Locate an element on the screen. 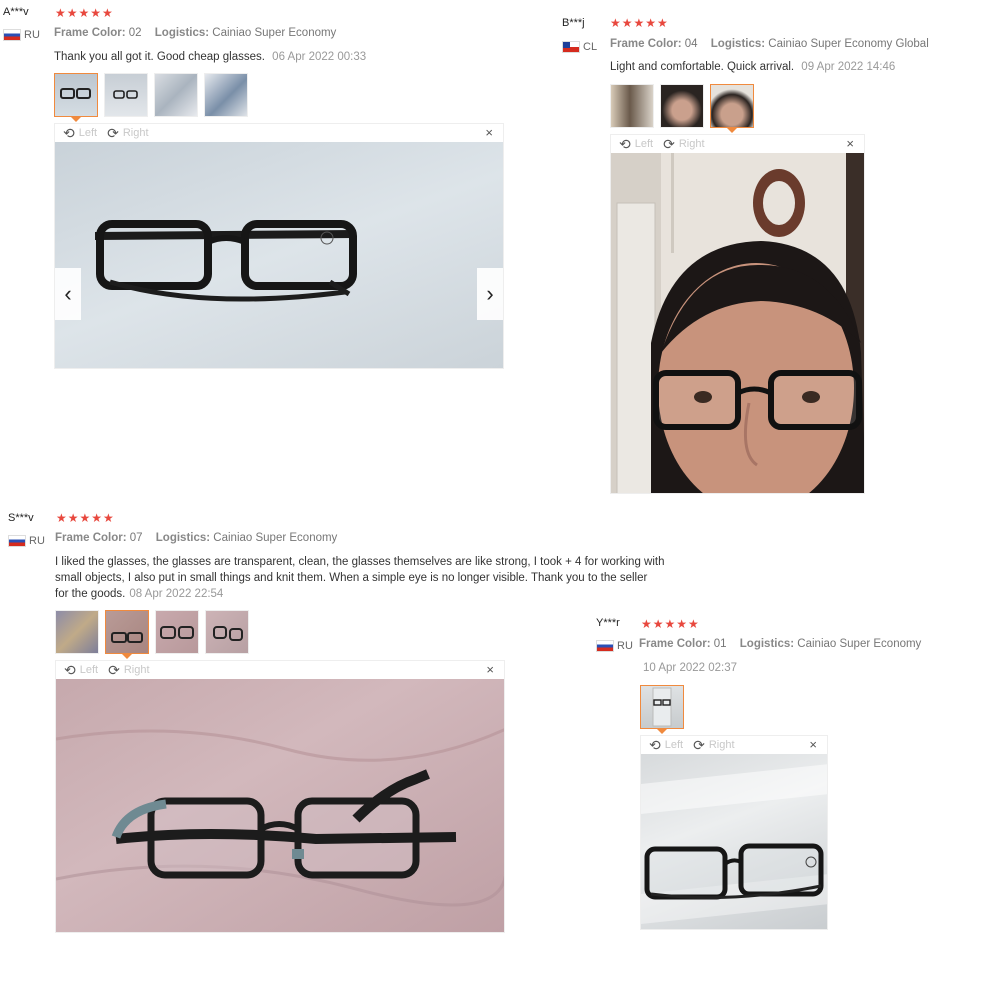 The image size is (1000, 1000). frame-color-value: 01 is located at coordinates (720, 644).